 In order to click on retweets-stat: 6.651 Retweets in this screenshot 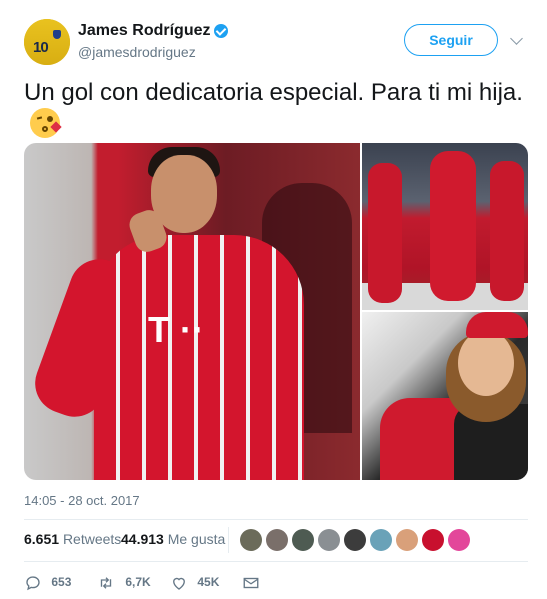, I will do `click(72, 539)`.